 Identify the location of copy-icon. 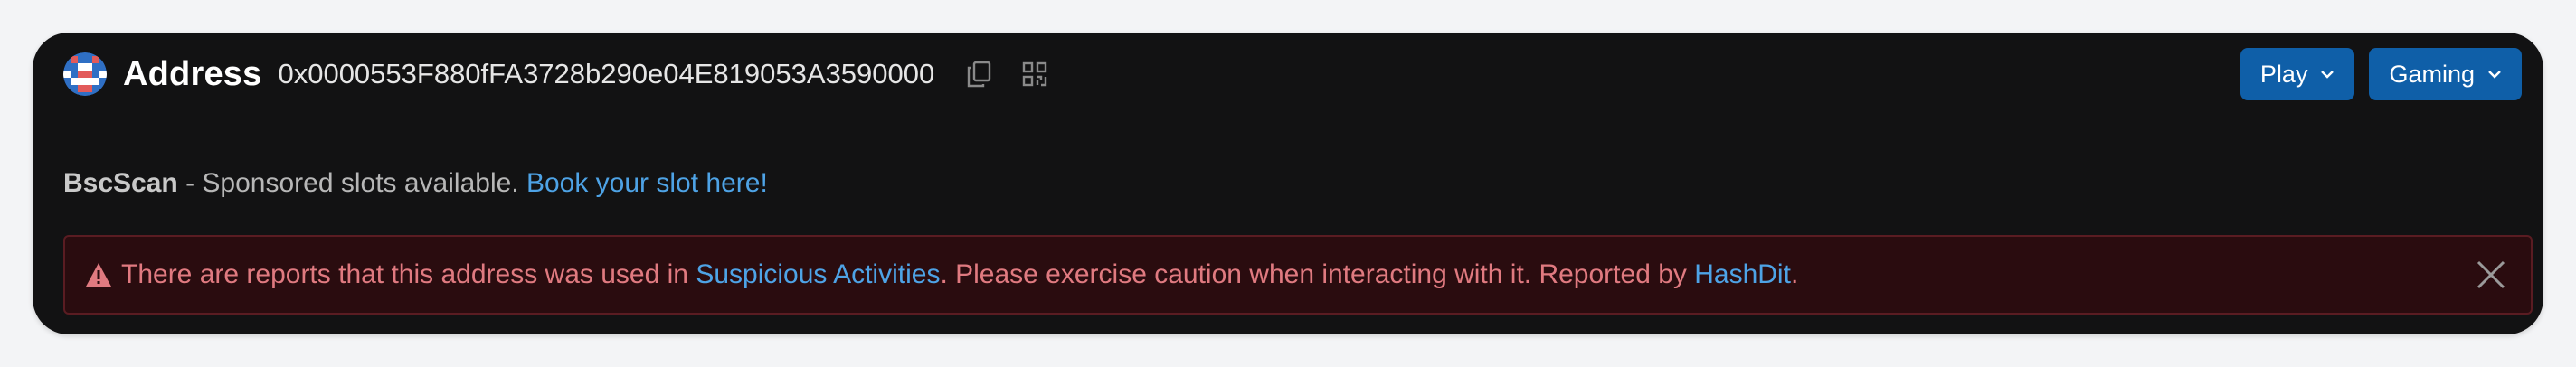
(979, 74).